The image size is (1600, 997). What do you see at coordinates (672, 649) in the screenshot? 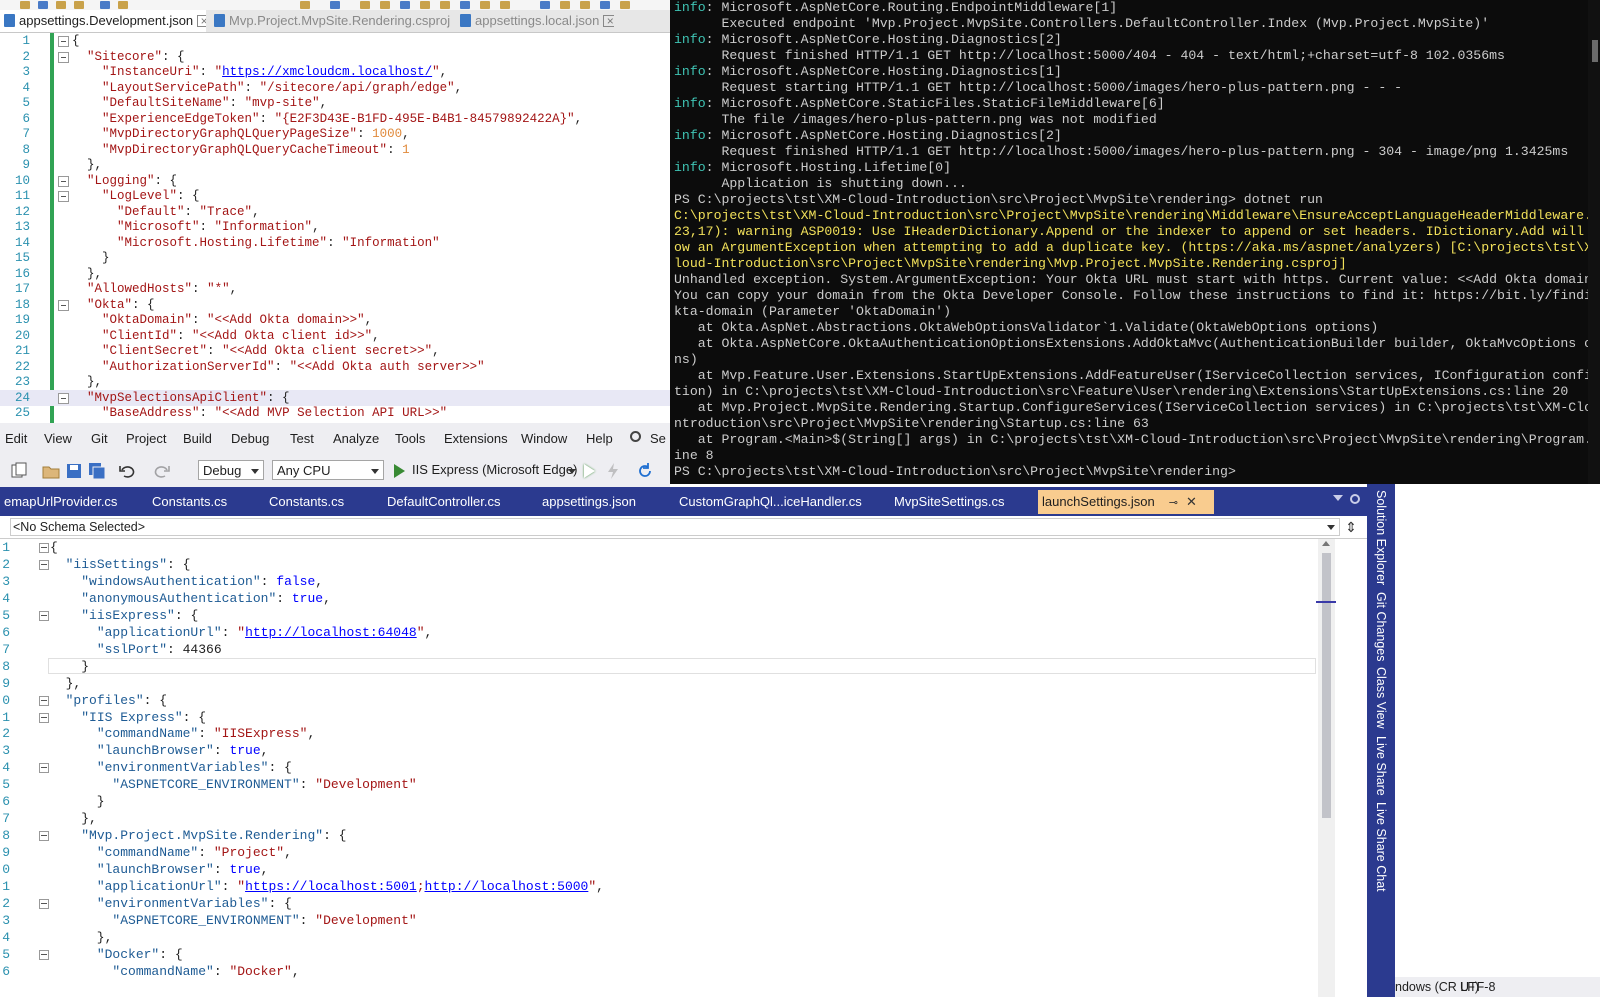
I see `code-line: 7 "sslPort": 44366` at bounding box center [672, 649].